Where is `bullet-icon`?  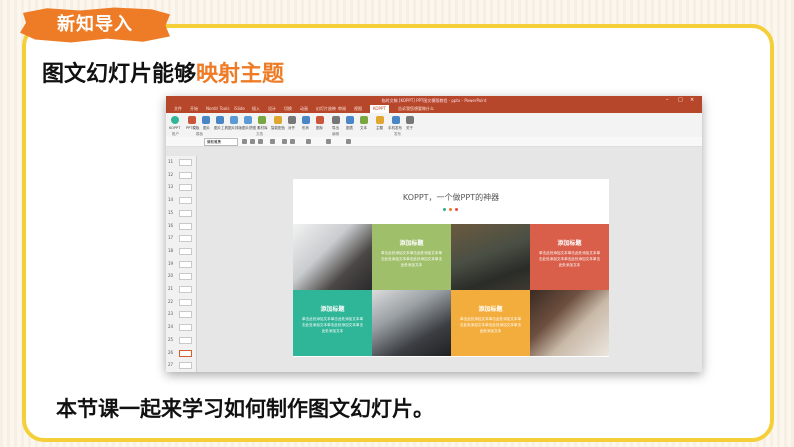 bullet-icon is located at coordinates (308, 141).